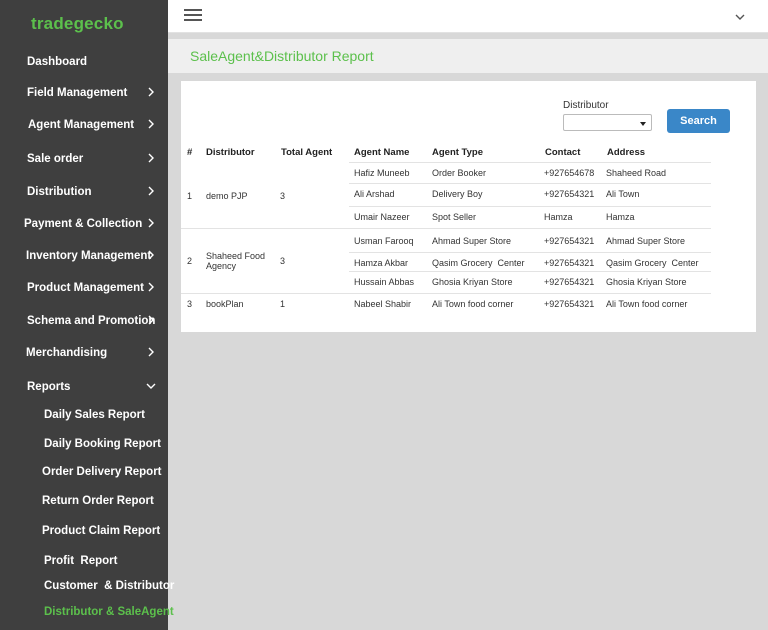 The image size is (768, 630). What do you see at coordinates (98, 501) in the screenshot?
I see `sidebar-subitem-label: Return Order Report` at bounding box center [98, 501].